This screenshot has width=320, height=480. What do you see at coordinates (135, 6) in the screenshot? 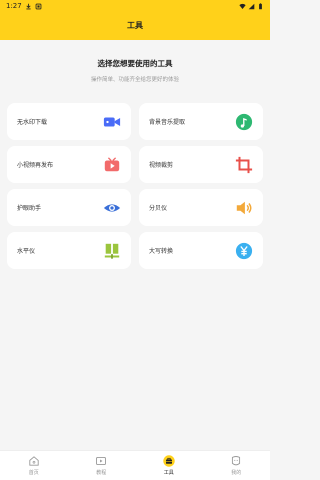
I see `status-bar: 1:27` at bounding box center [135, 6].